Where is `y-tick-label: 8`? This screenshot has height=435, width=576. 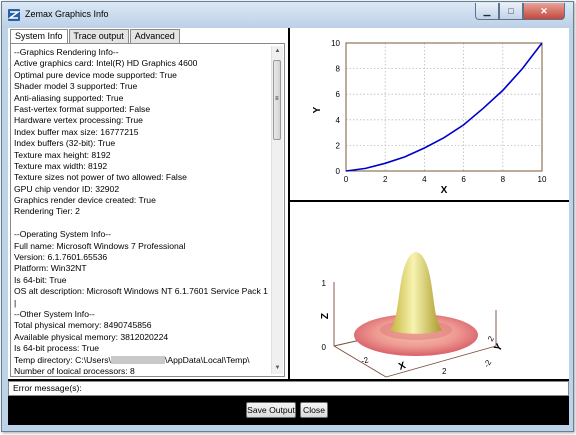
y-tick-label: 8 is located at coordinates (338, 69).